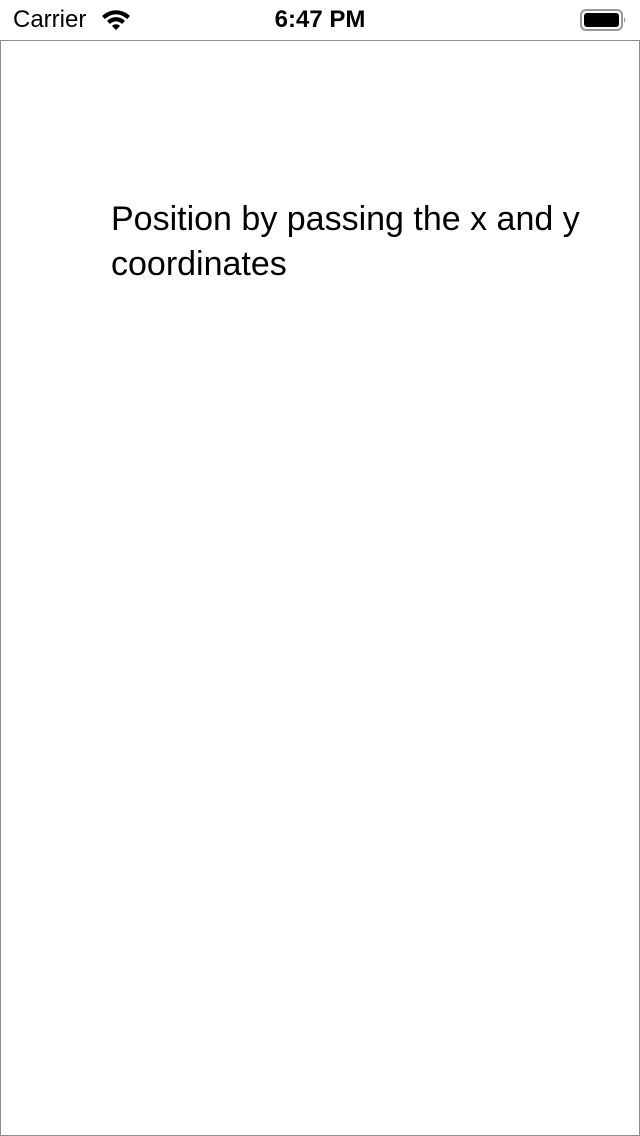 The image size is (640, 1136). I want to click on status-bar: Carrier 6:47 PM, so click(320, 20).